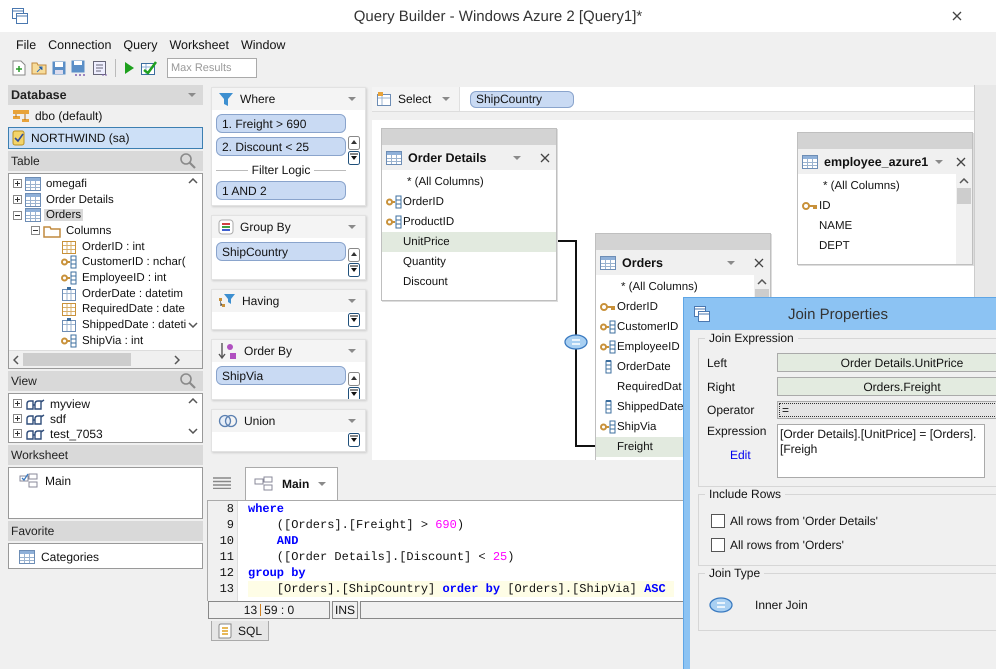  What do you see at coordinates (522, 99) in the screenshot?
I see `select-chip: ShipCountry` at bounding box center [522, 99].